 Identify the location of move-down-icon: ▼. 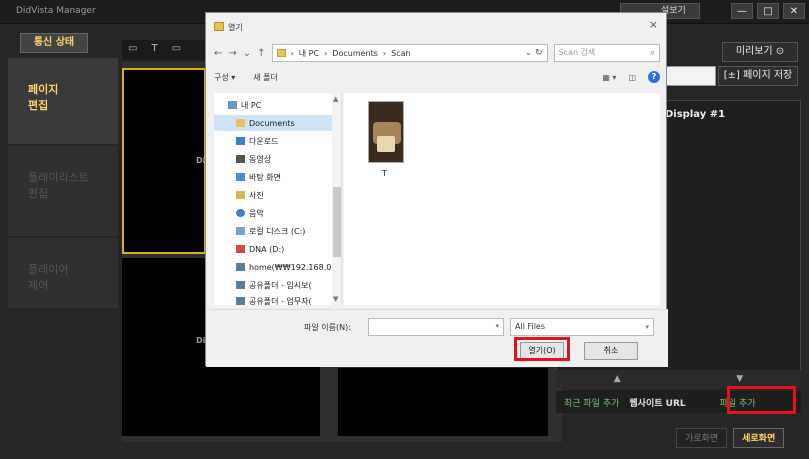
(739, 379).